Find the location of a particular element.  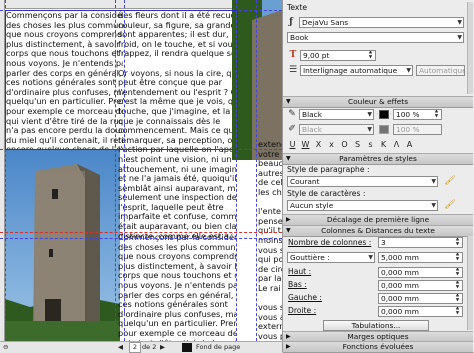

layer-selector: Fond de page is located at coordinates (218, 347).